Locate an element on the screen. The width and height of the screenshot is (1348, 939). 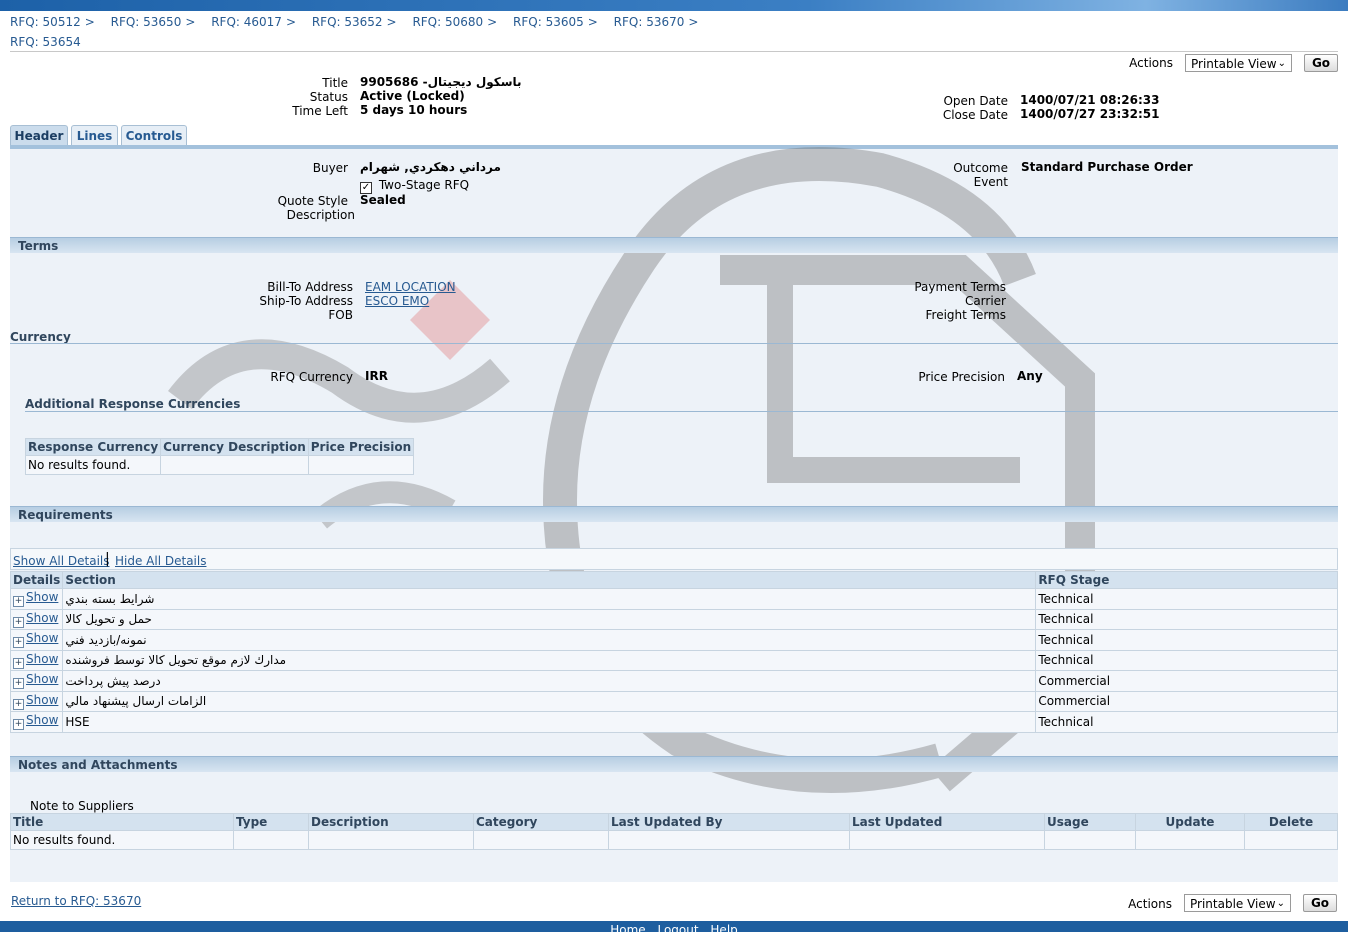
actions-label: Actions is located at coordinates (1150, 904).